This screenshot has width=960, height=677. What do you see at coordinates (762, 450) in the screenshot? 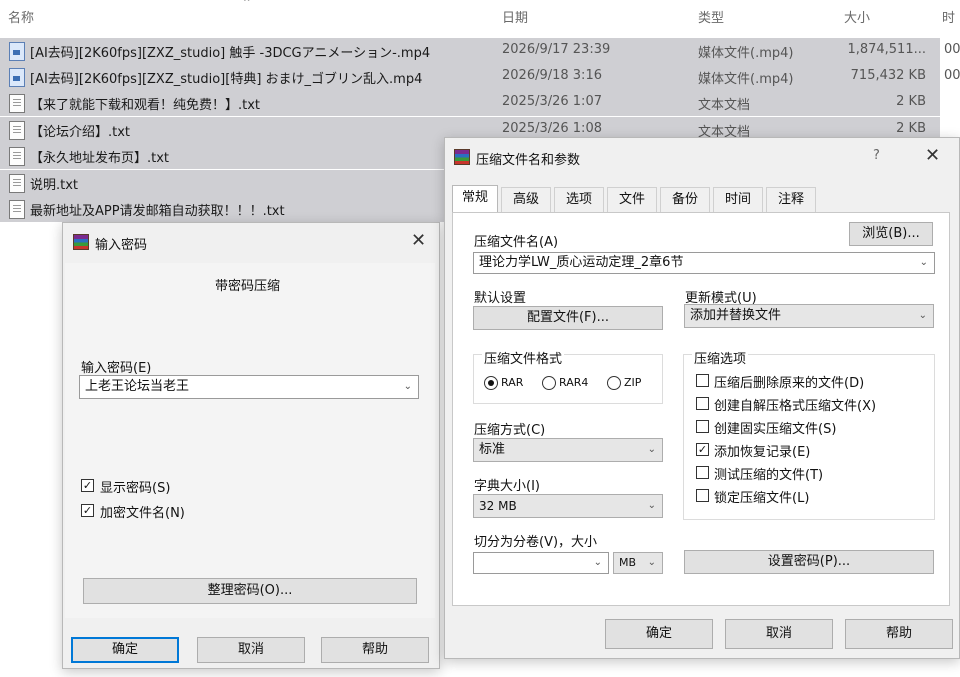
I see `add-recovery-record-label: 添加恢复记录(E)` at bounding box center [762, 450].